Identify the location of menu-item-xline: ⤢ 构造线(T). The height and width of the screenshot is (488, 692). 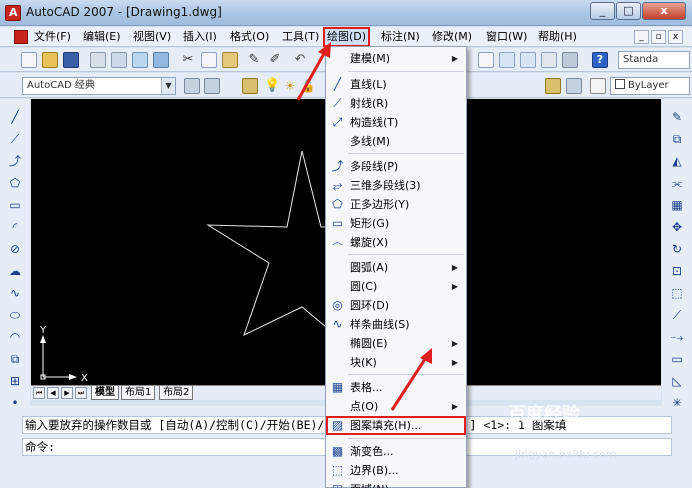
(396, 122).